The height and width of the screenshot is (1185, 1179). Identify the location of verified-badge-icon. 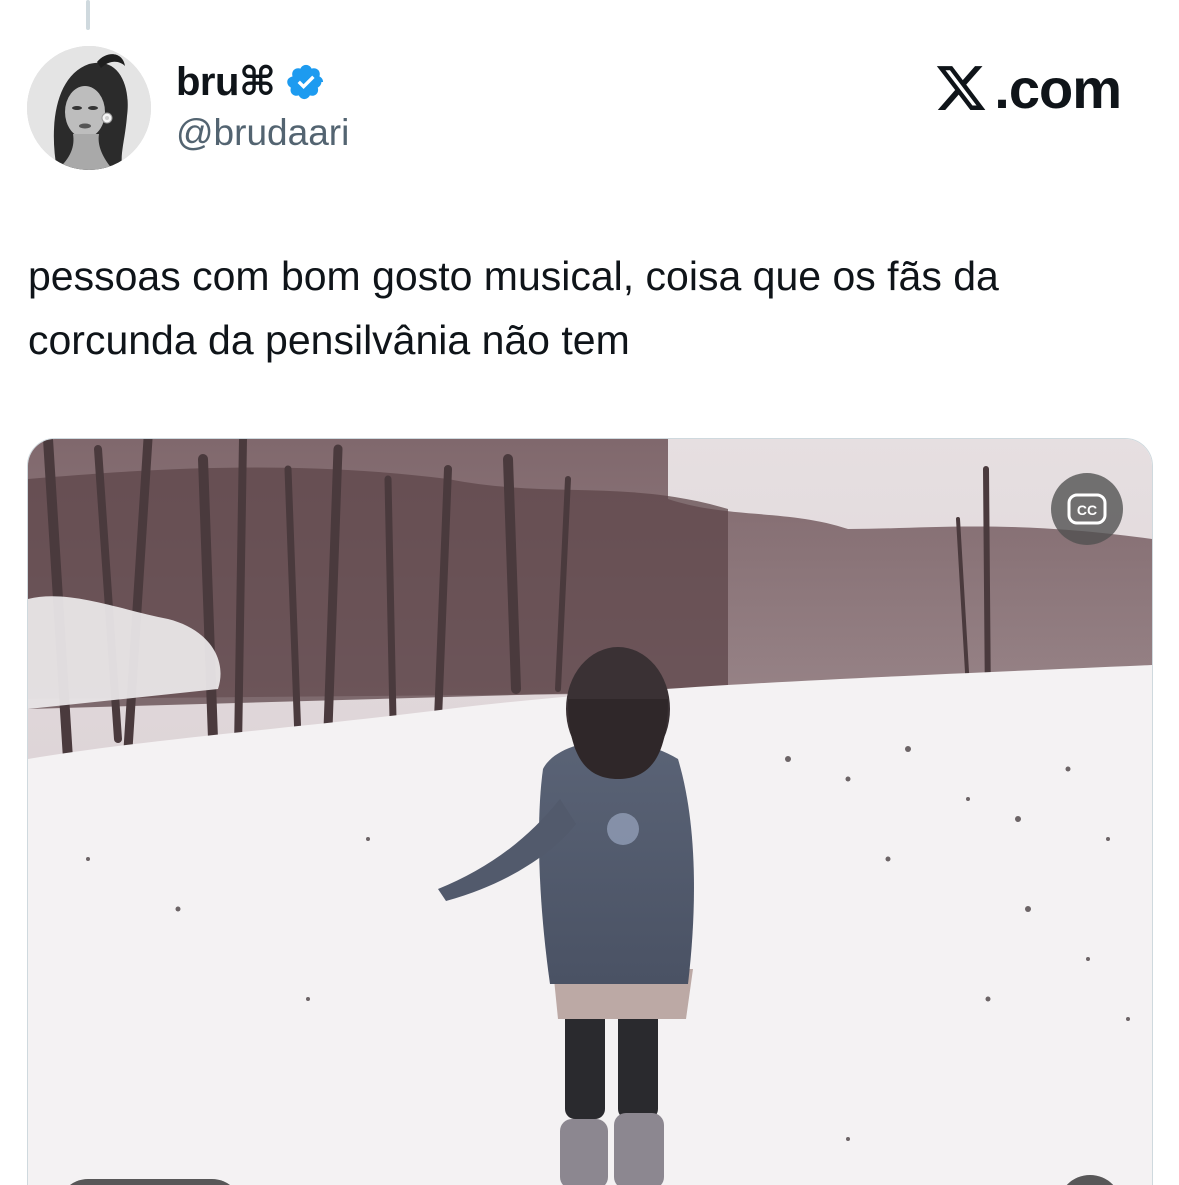
(304, 82).